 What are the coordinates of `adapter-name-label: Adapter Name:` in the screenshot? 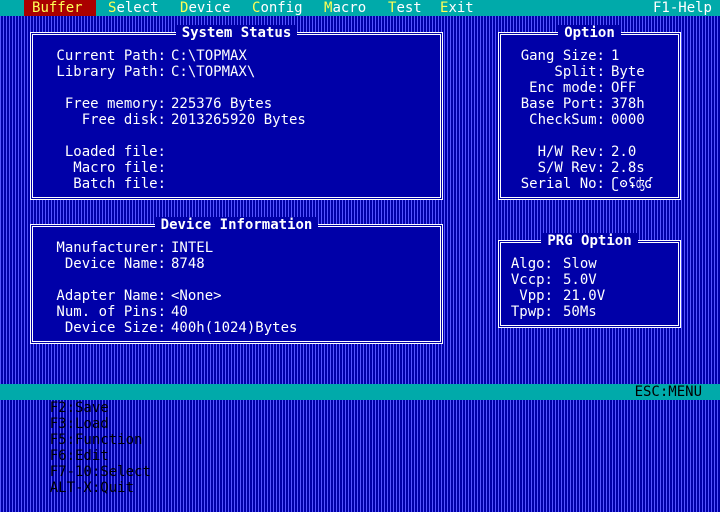 It's located at (111, 296).